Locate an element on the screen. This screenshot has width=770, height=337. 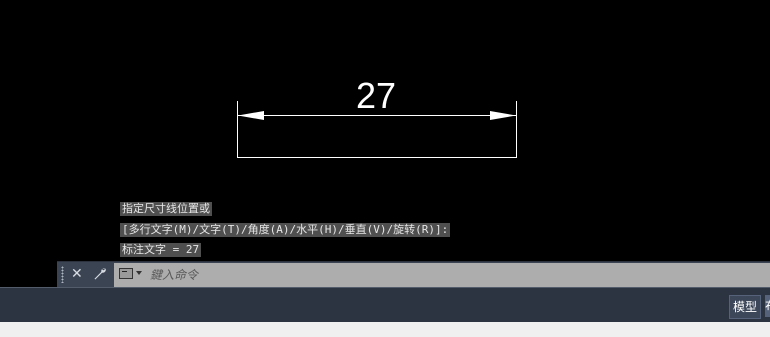
arrowhead-right is located at coordinates (503, 115).